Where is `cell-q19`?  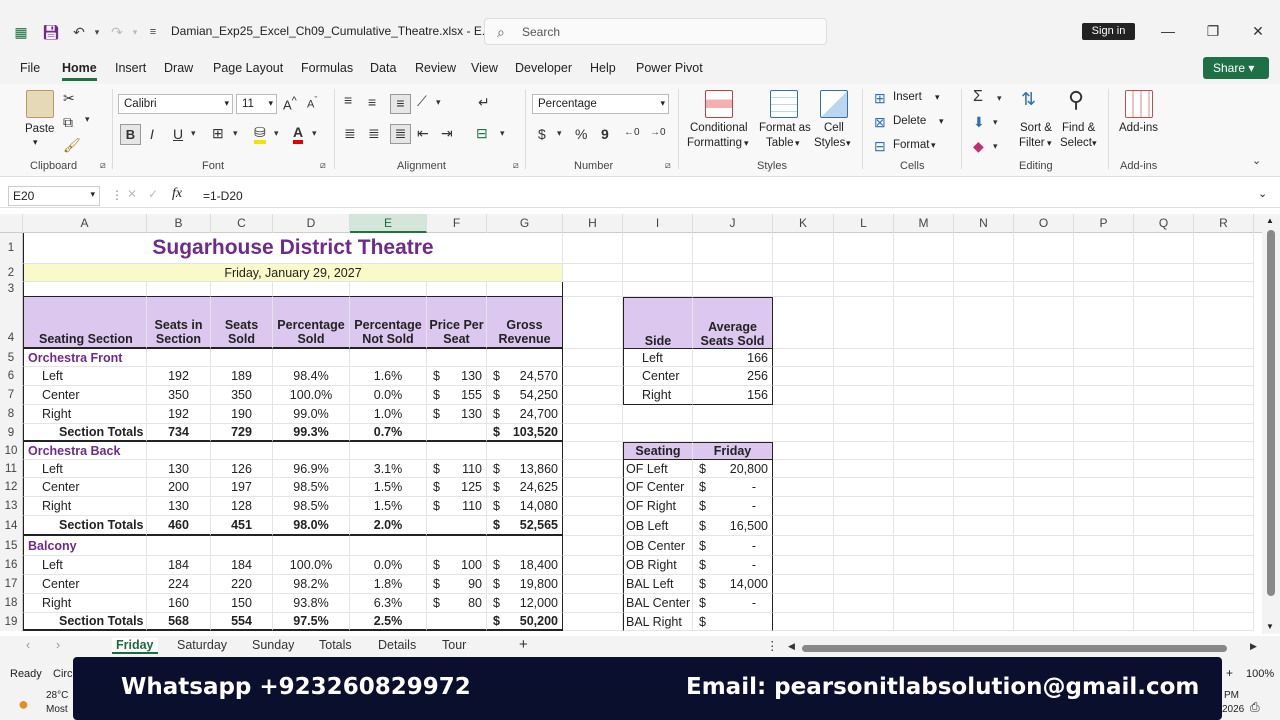 cell-q19 is located at coordinates (1164, 622).